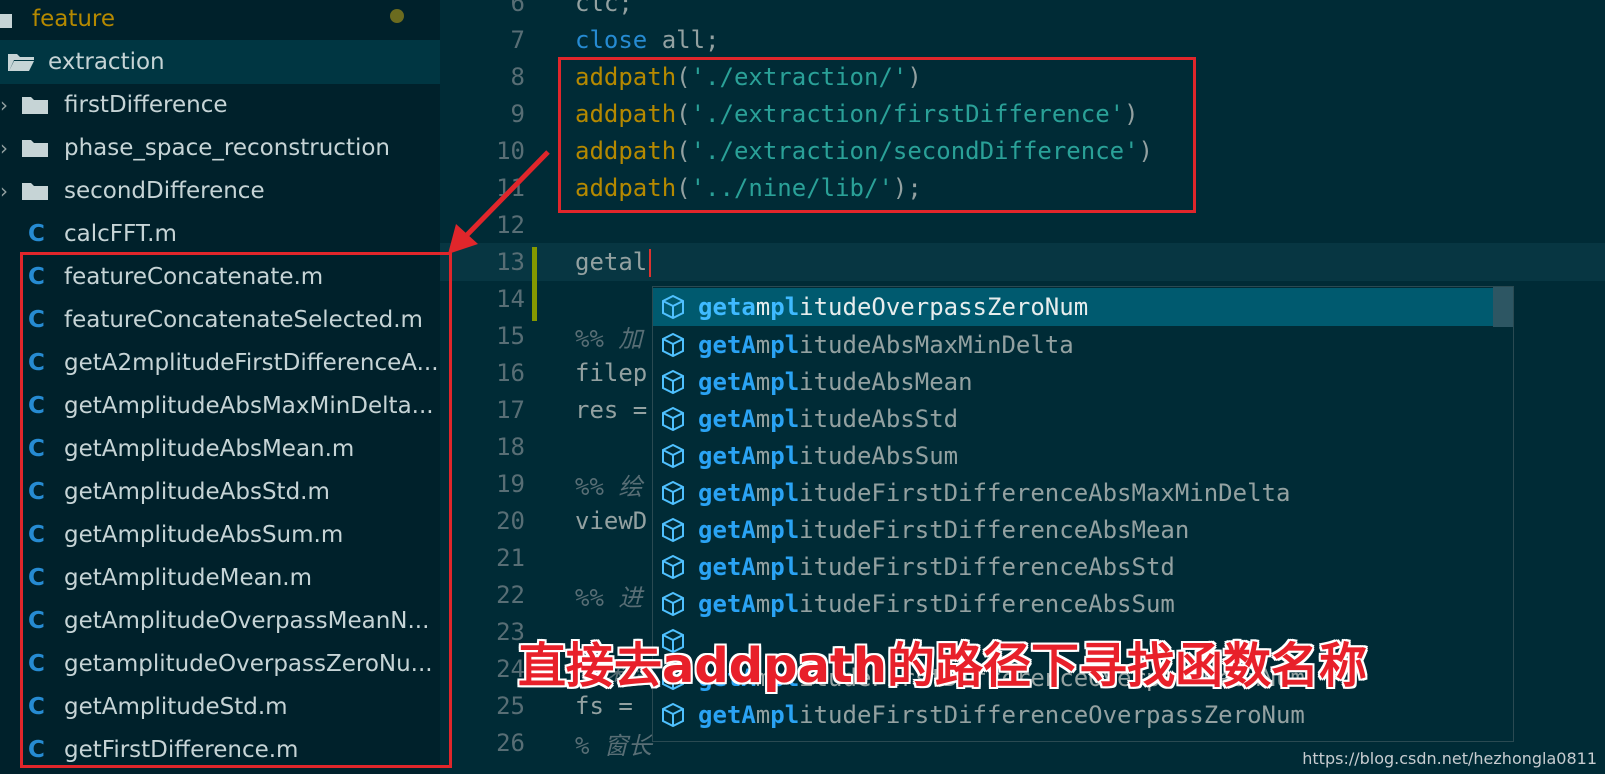  What do you see at coordinates (220, 191) in the screenshot?
I see `folder-seconddifference: › secondDifference` at bounding box center [220, 191].